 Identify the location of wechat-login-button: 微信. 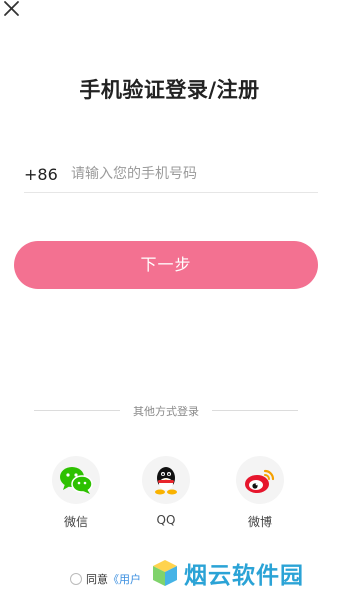
(76, 493).